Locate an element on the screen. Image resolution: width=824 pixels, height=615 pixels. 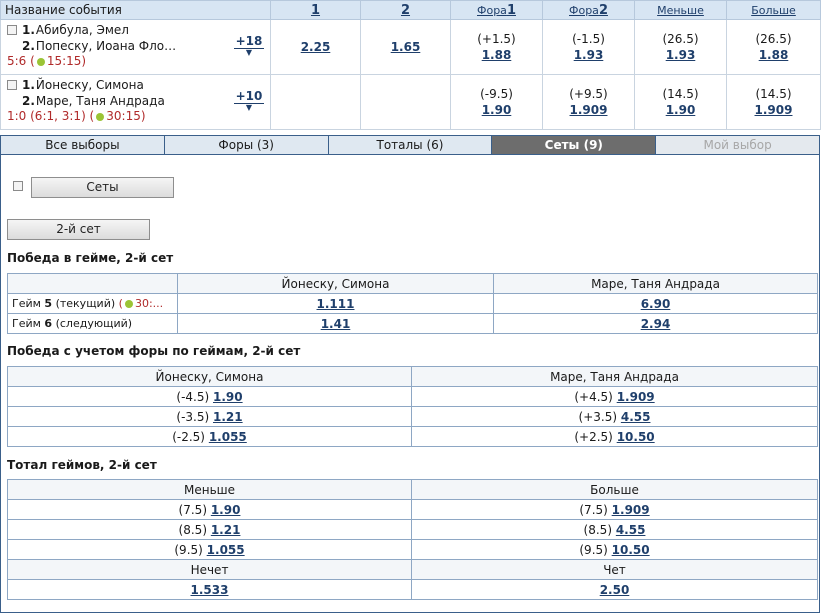
table-row: (9.5) 1.055 (9.5) 10.50 is located at coordinates (412, 549).